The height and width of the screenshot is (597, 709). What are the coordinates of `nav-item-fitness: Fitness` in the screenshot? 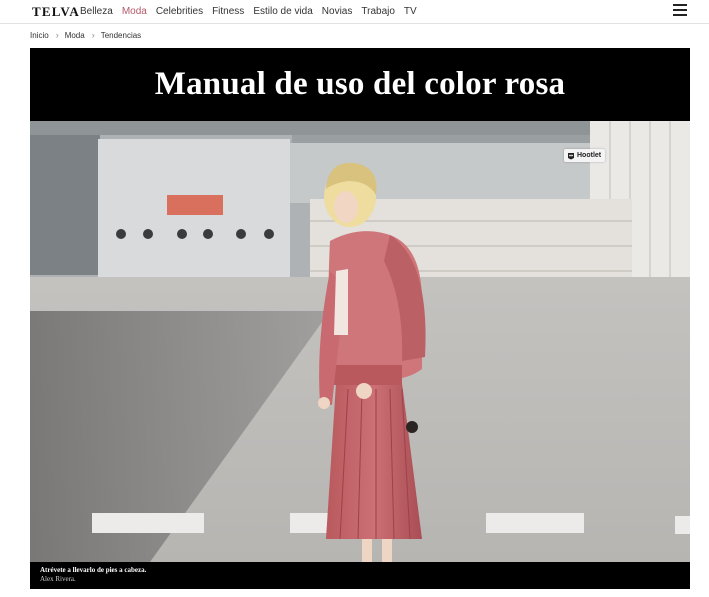 It's located at (228, 11).